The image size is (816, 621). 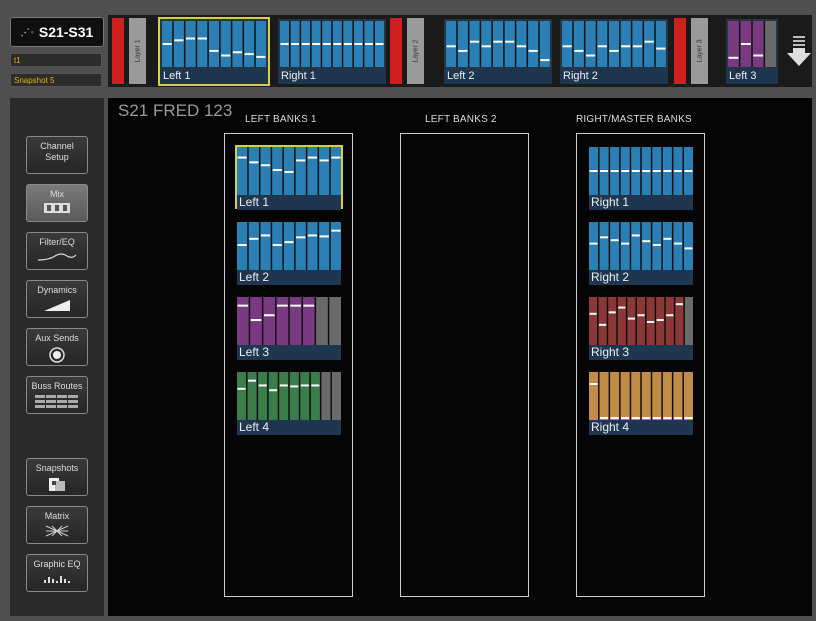 What do you see at coordinates (57, 573) in the screenshot?
I see `sidebar-graphic-eq-button: Graphic EQ` at bounding box center [57, 573].